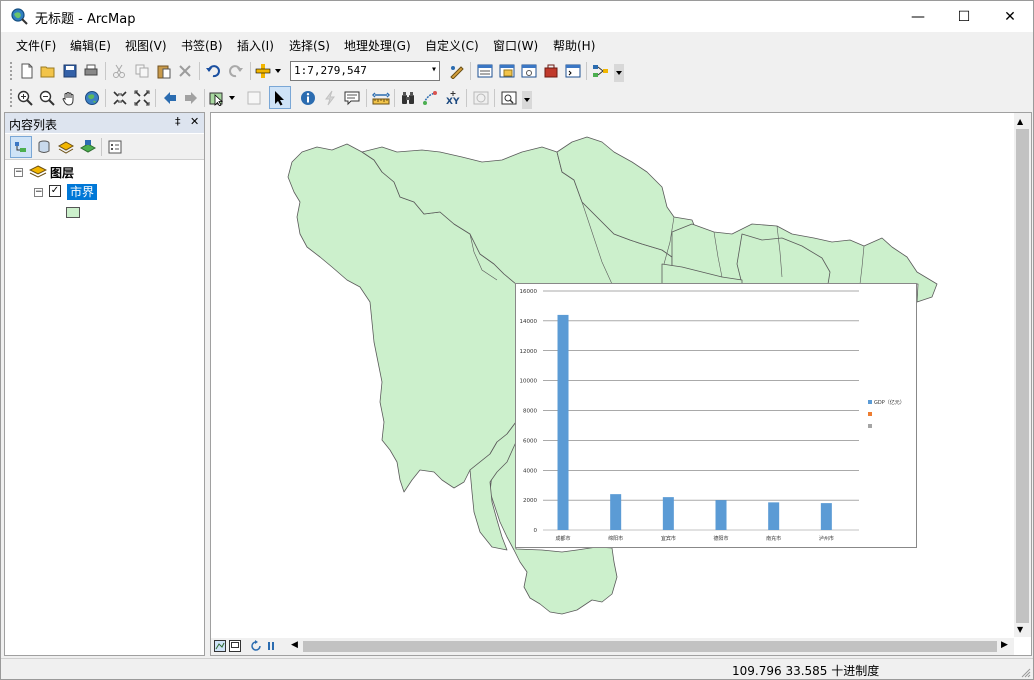 This screenshot has width=1034, height=680. I want to click on scroll-right-icon: ▶, so click(1004, 645).